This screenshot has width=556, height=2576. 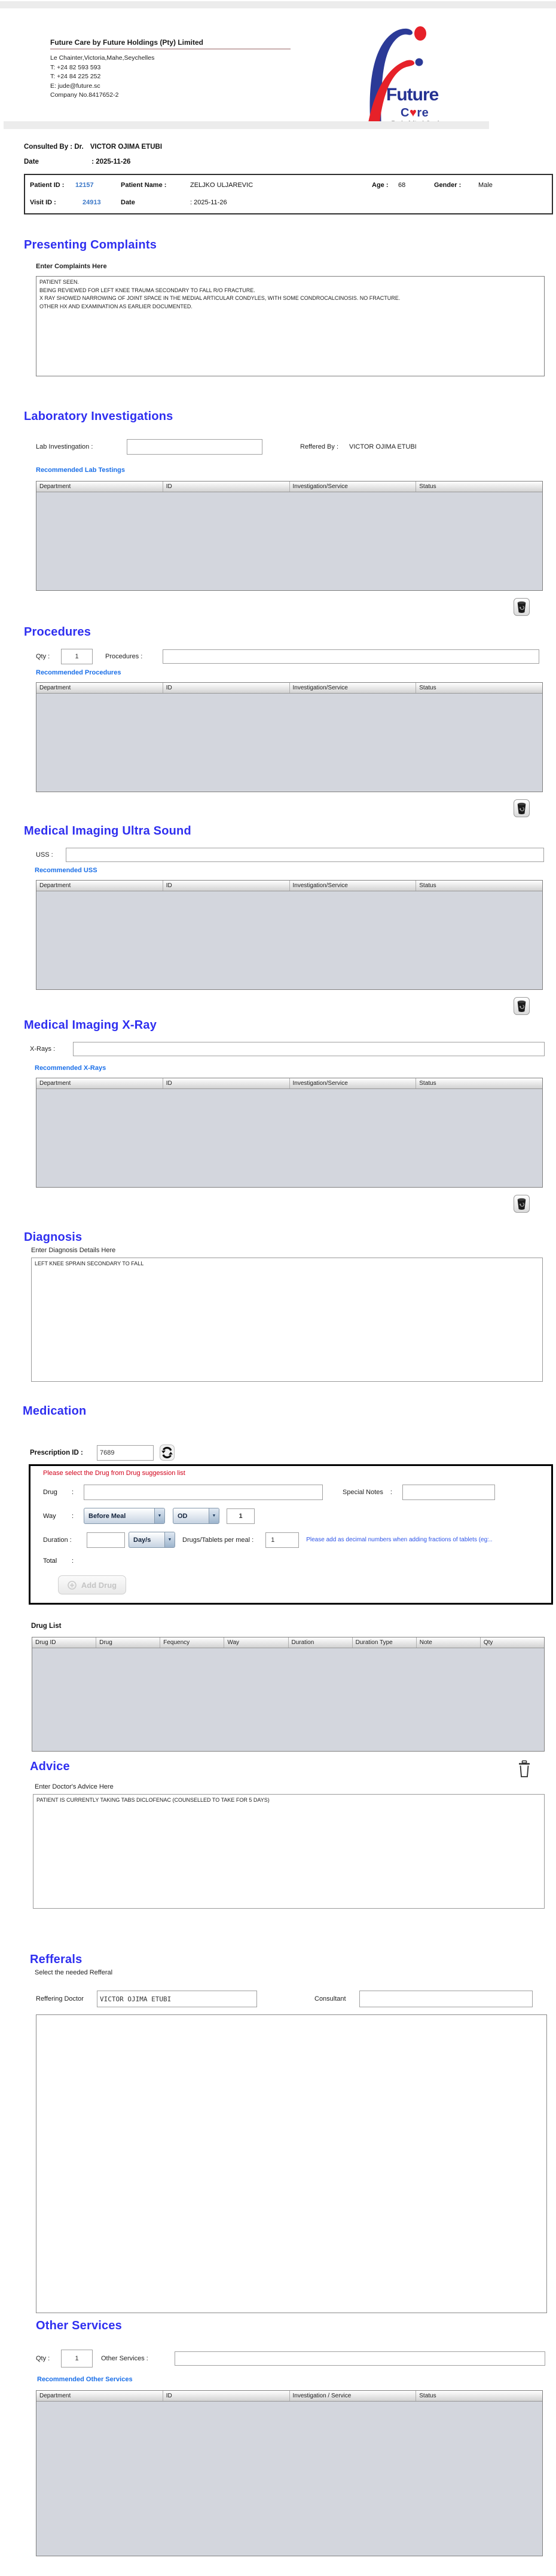 I want to click on other-services-qty-input, so click(x=77, y=2359).